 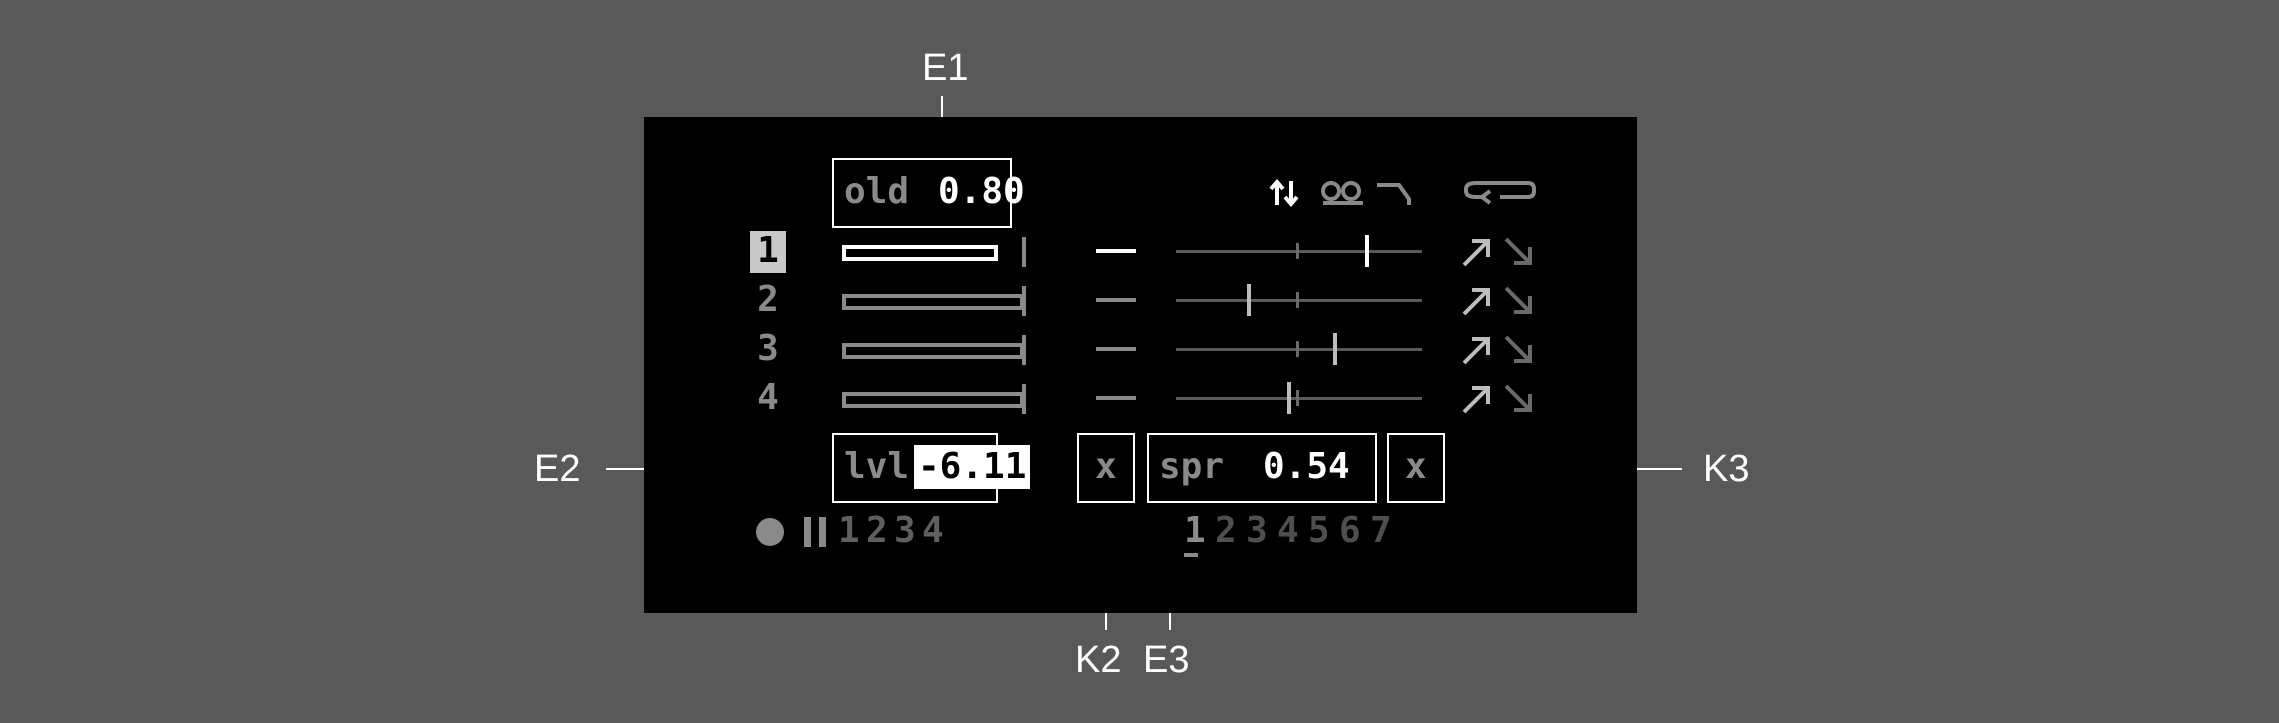 What do you see at coordinates (1500, 193) in the screenshot?
I see `return-loop-icon` at bounding box center [1500, 193].